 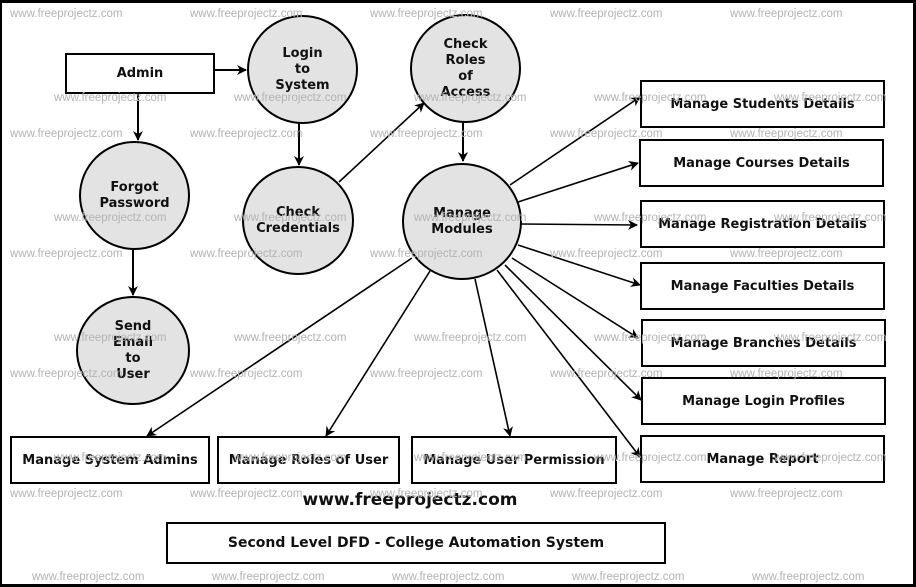 I want to click on entity-manage-courses-details: Manage Courses Details, so click(x=761, y=163).